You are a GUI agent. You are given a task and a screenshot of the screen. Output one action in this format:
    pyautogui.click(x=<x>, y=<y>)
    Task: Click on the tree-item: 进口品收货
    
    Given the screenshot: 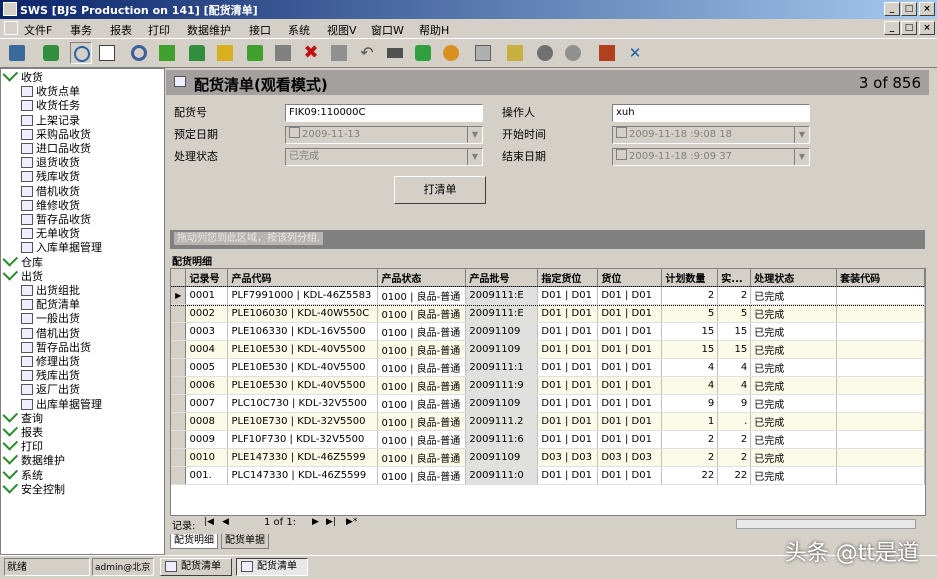 What is the action you would take?
    pyautogui.click(x=56, y=149)
    